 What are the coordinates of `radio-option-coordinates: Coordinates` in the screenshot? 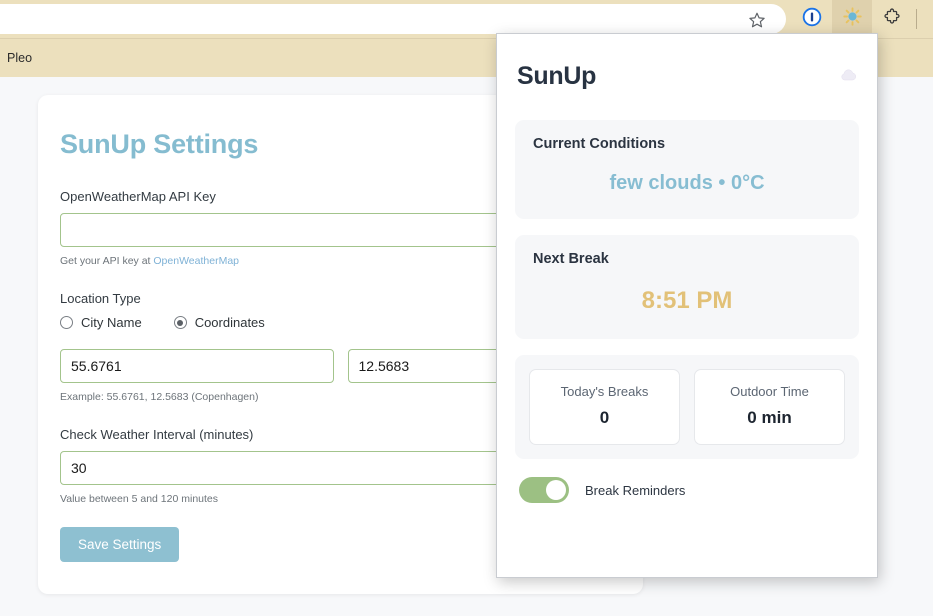 It's located at (219, 322).